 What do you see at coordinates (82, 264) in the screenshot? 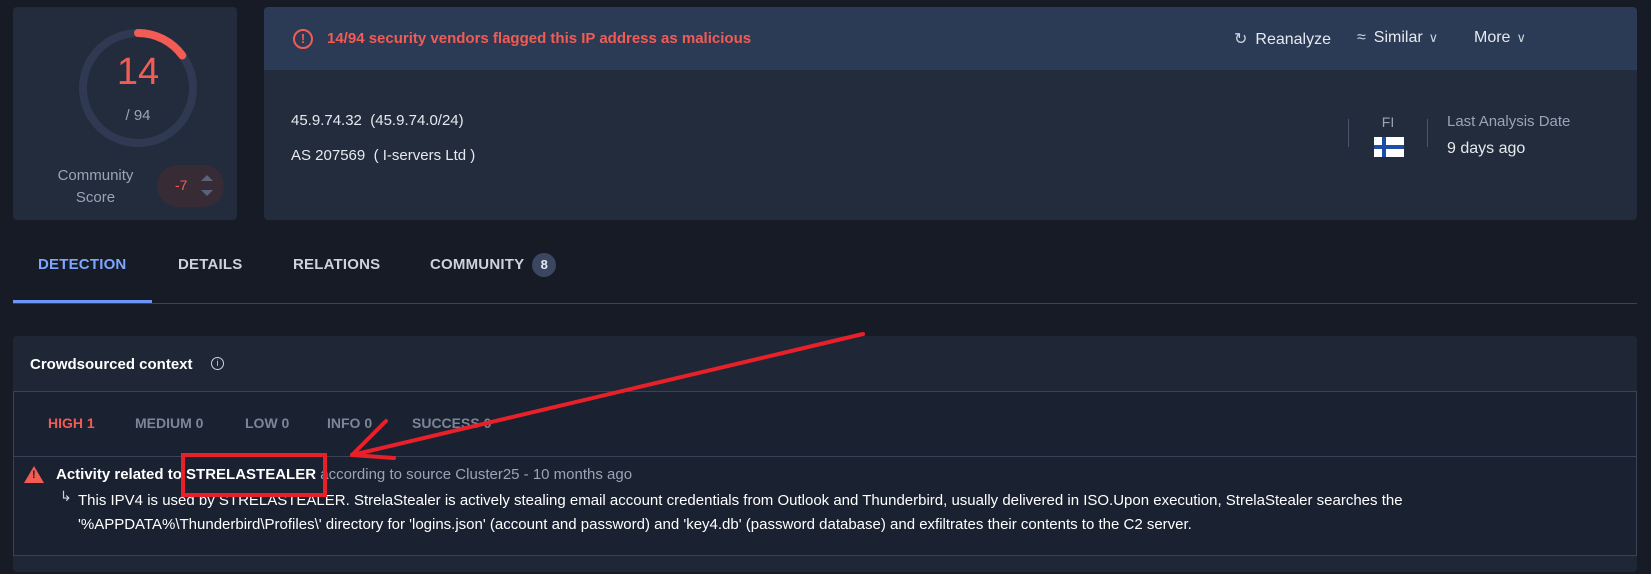
I see `tab-detection: DETECTION` at bounding box center [82, 264].